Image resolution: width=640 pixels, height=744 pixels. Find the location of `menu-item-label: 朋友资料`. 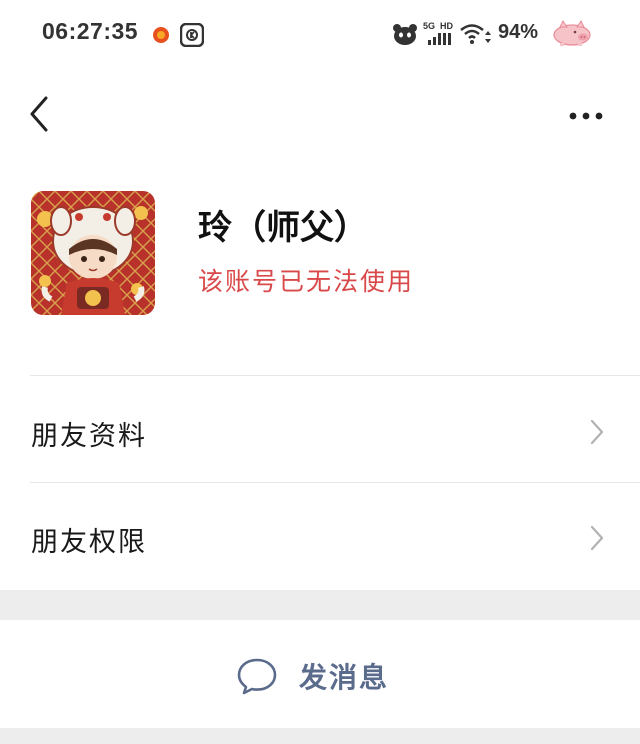

menu-item-label: 朋友资料 is located at coordinates (89, 436).